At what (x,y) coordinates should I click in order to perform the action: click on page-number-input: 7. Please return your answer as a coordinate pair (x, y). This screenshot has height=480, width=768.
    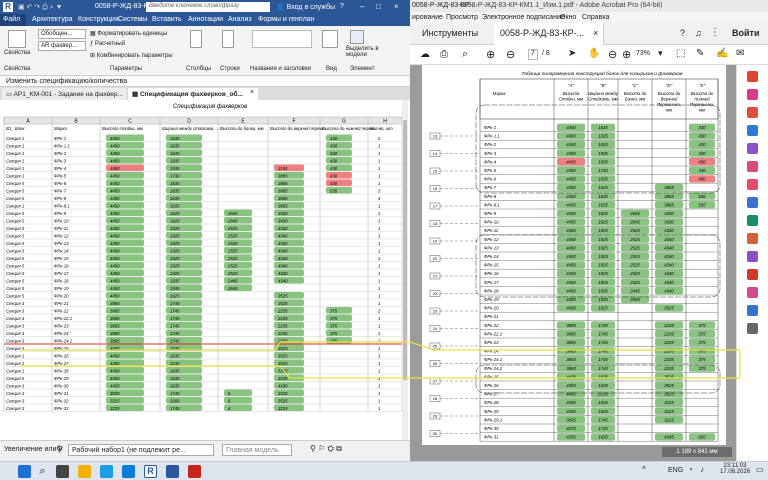
    Looking at the image, I should click on (533, 54).